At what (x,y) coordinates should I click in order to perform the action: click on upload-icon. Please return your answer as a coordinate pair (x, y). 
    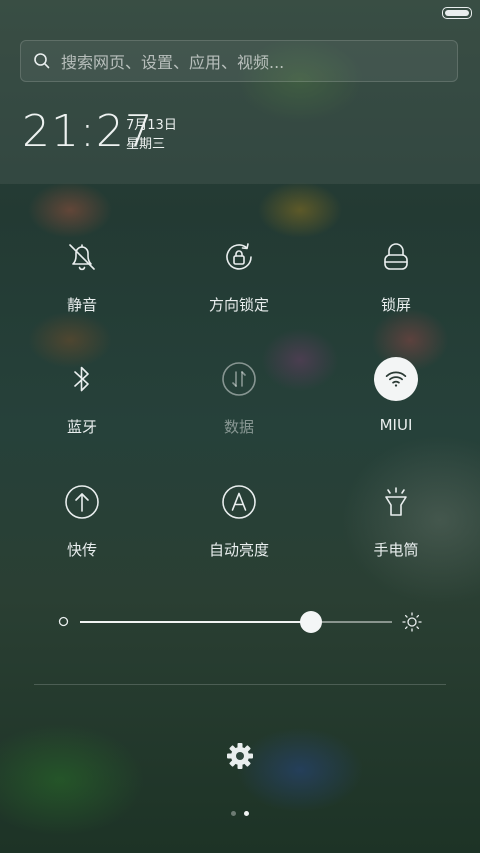
    Looking at the image, I should click on (82, 502).